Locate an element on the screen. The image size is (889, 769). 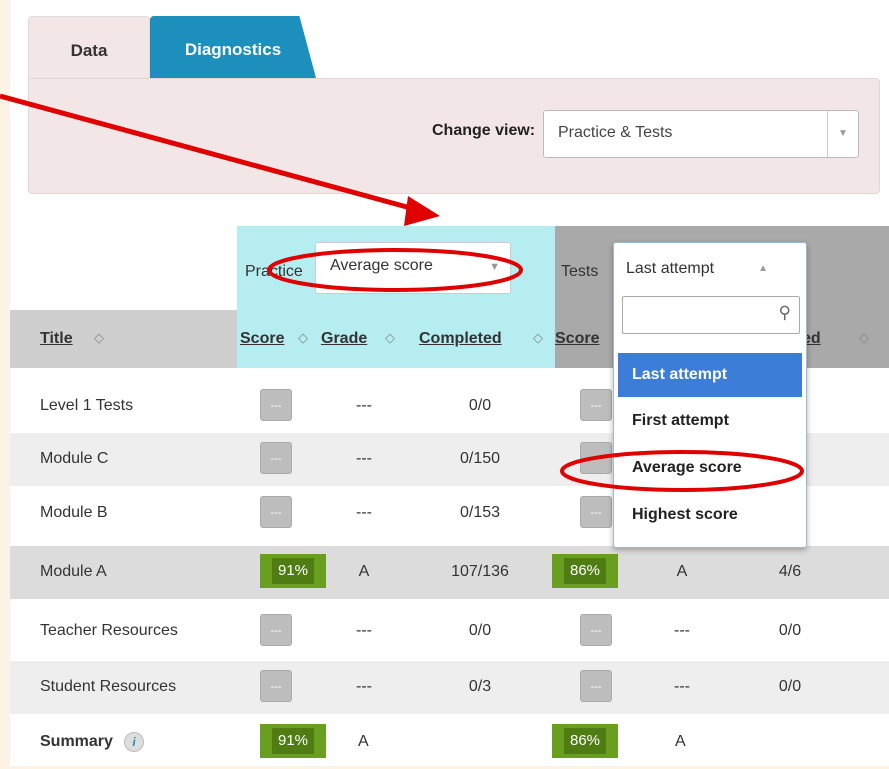
table-row: Module A 91% A 107/136 86% A 4/6 is located at coordinates (449, 572).